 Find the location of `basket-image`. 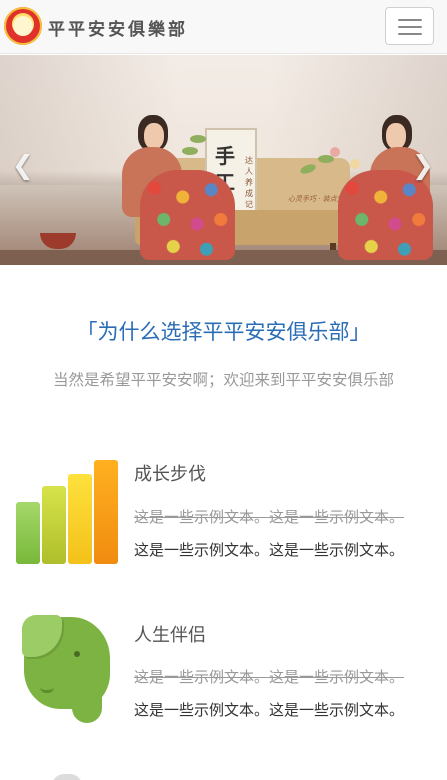

basket-image is located at coordinates (58, 241).